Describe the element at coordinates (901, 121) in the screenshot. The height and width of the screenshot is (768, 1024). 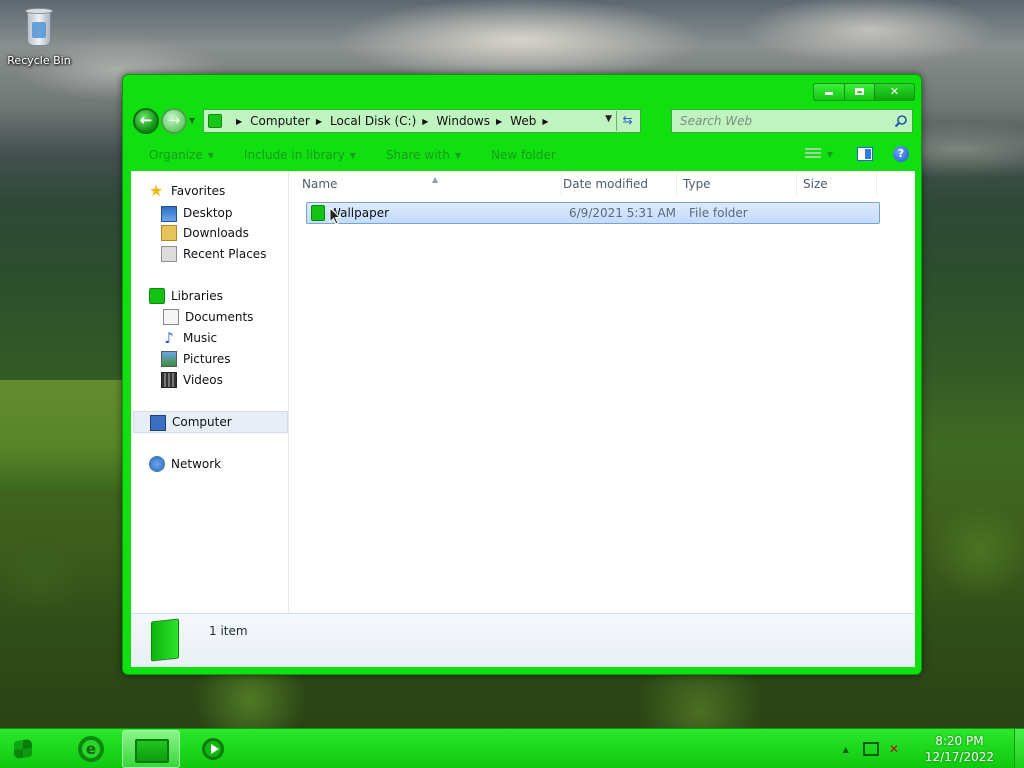
I see `search-icon` at that location.